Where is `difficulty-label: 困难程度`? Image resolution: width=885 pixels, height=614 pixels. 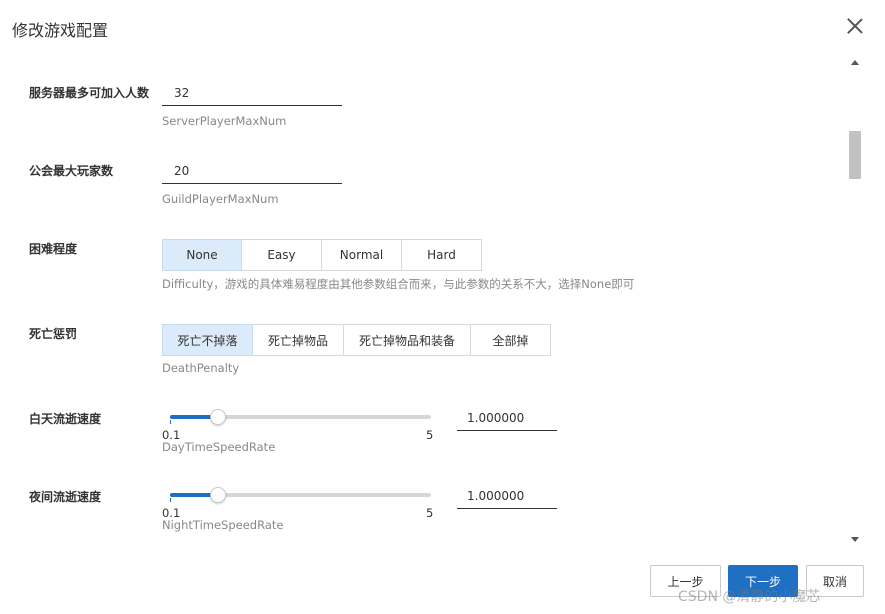 difficulty-label: 困难程度 is located at coordinates (53, 249).